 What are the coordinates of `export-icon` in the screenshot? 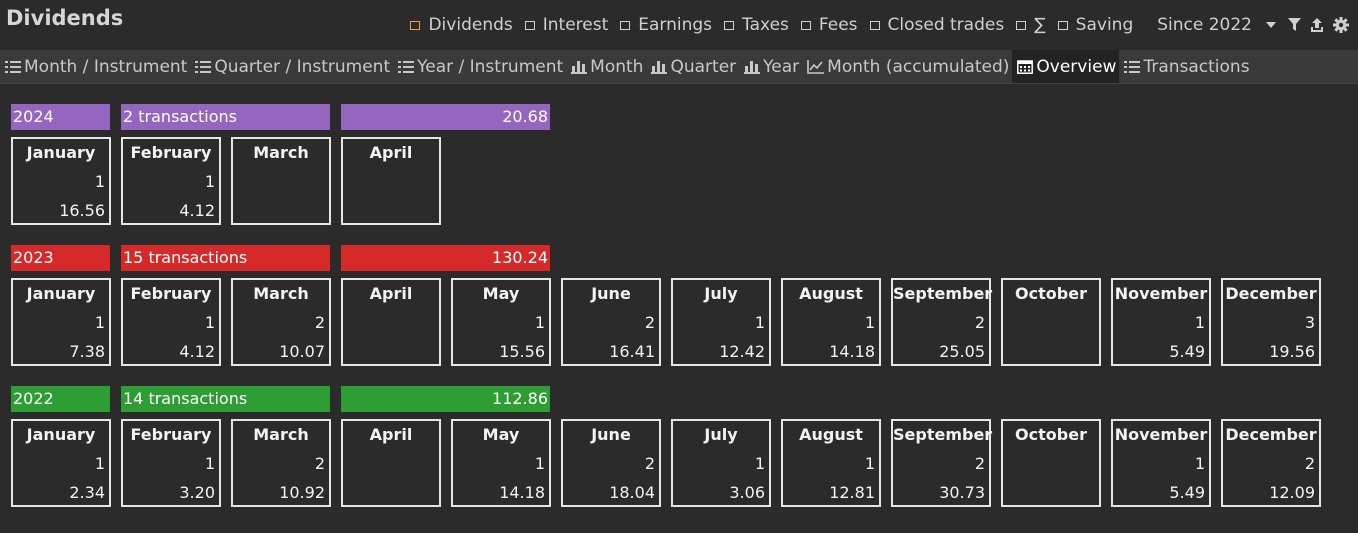 It's located at (1317, 25).